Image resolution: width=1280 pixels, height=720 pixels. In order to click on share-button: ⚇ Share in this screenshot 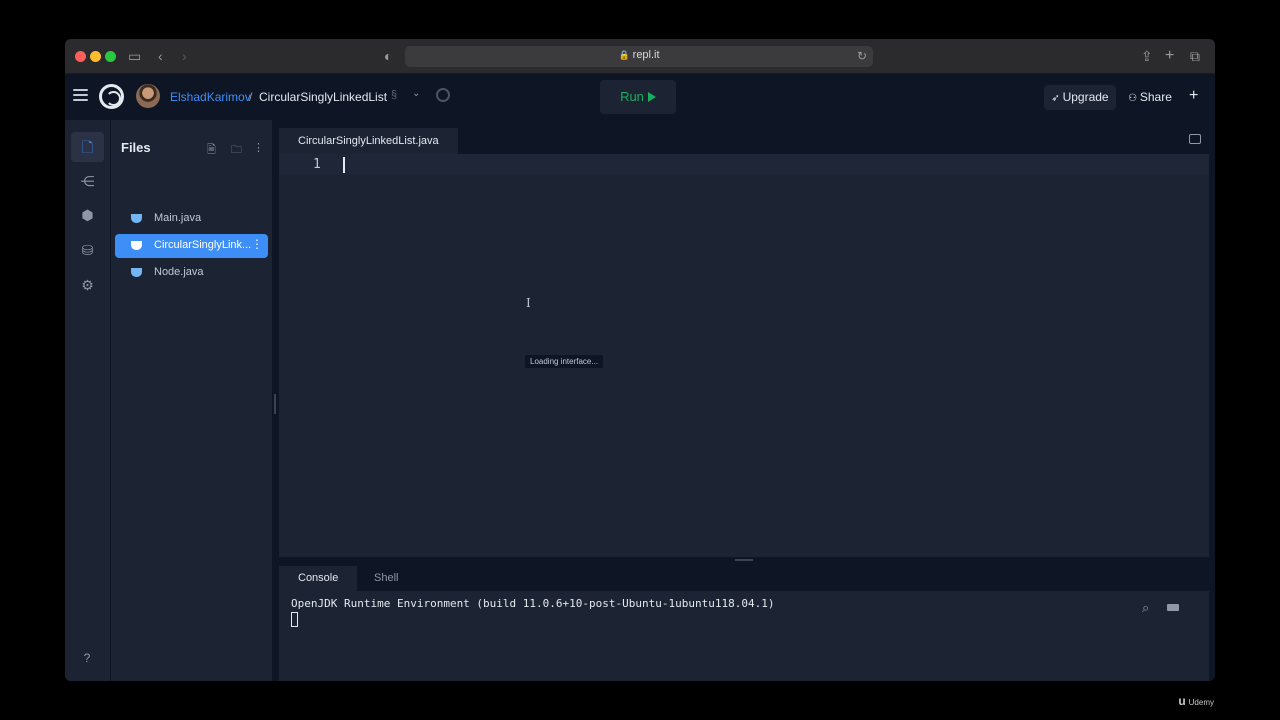, I will do `click(1150, 97)`.